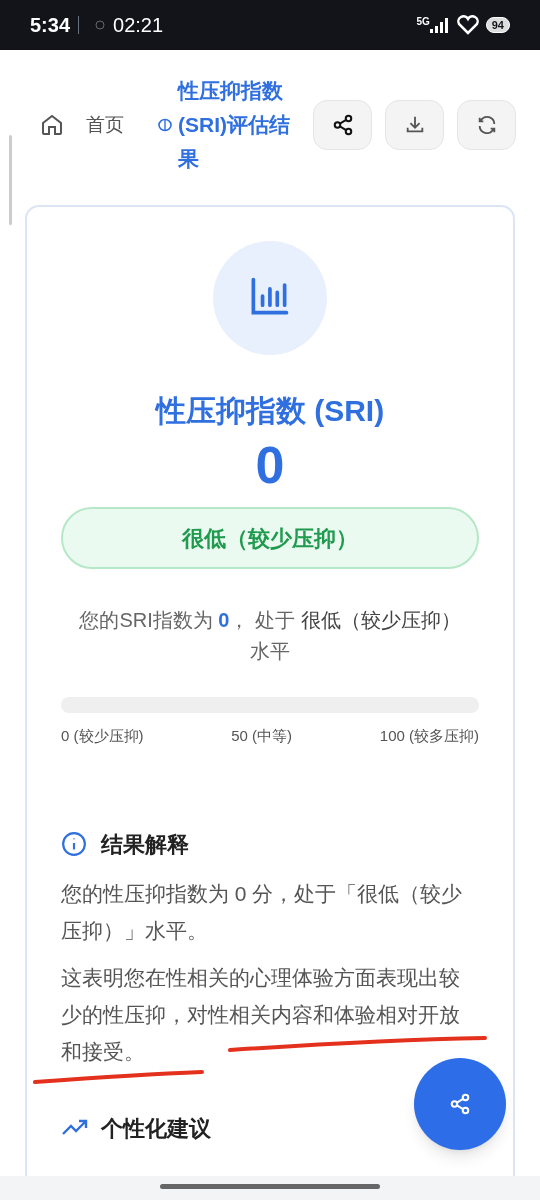 This screenshot has width=540, height=1200. Describe the element at coordinates (50, 25) in the screenshot. I see `status-time: 5:34` at that location.